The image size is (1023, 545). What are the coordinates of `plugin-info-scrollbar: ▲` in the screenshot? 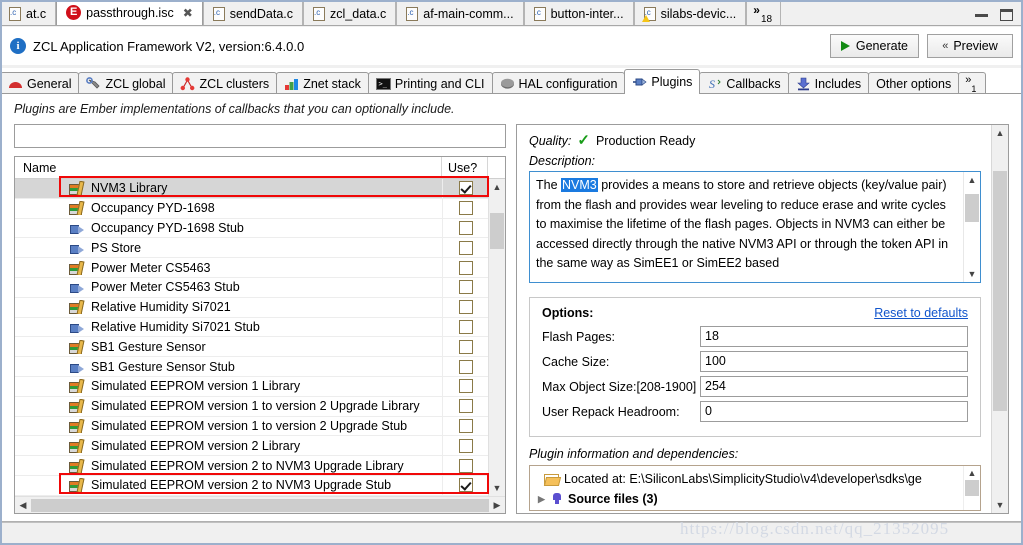 It's located at (971, 488).